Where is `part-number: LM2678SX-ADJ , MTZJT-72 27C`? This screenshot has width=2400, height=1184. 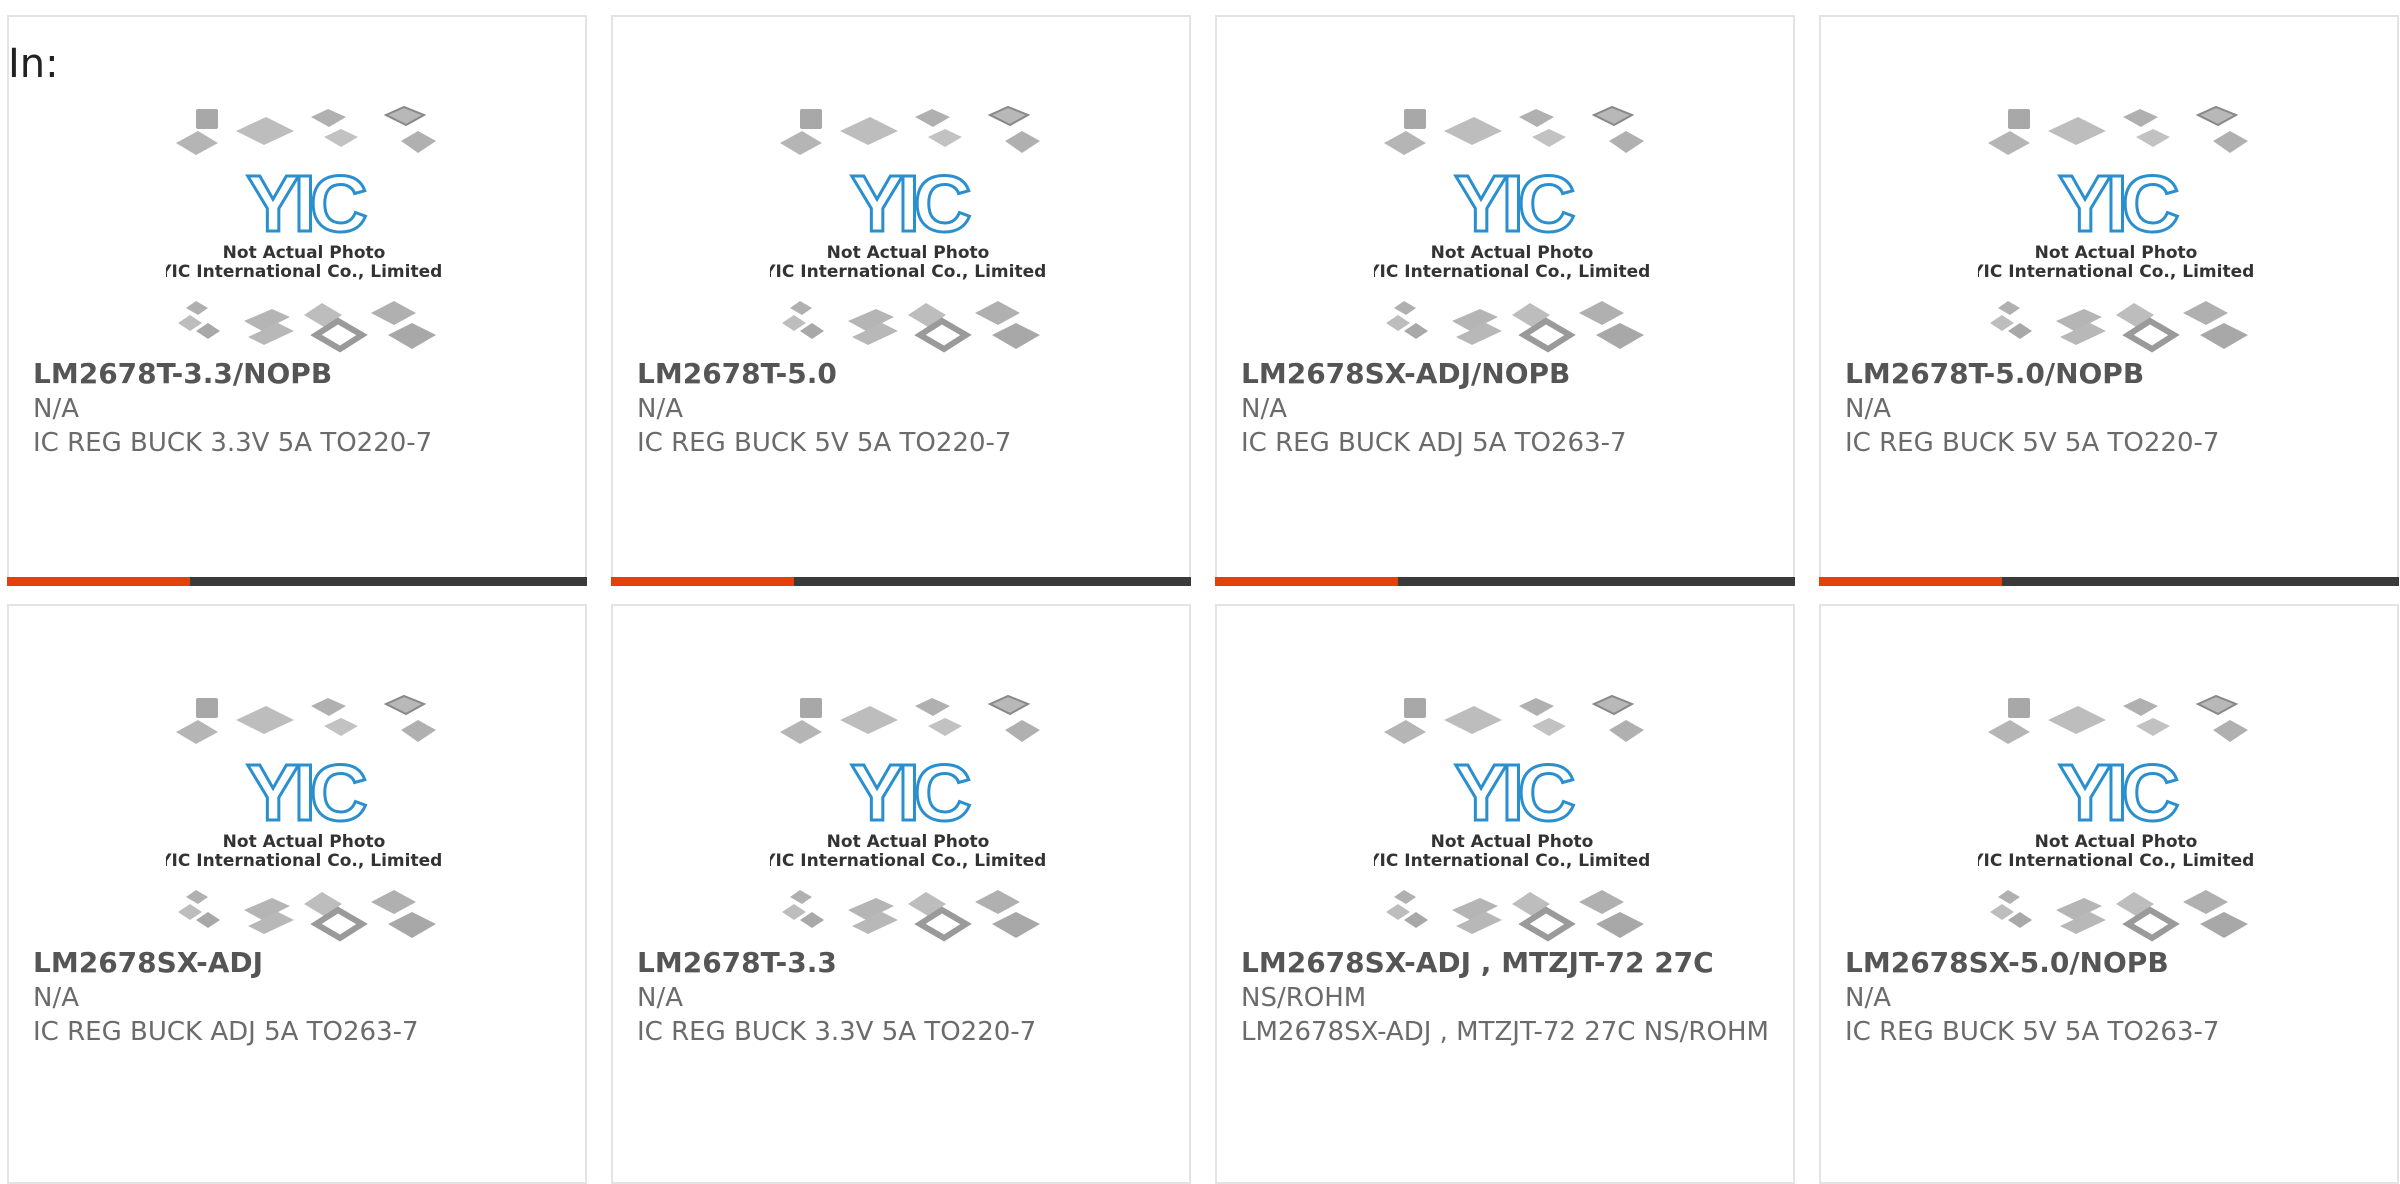
part-number: LM2678SX-ADJ , MTZJT-72 27C is located at coordinates (1512, 963).